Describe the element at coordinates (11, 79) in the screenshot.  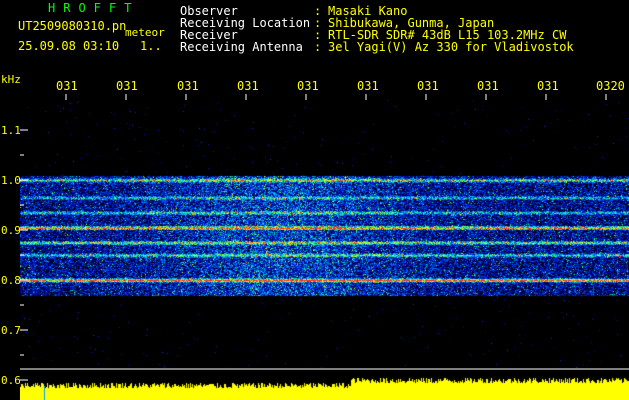
I see `y-axis-unit-label: kHz` at that location.